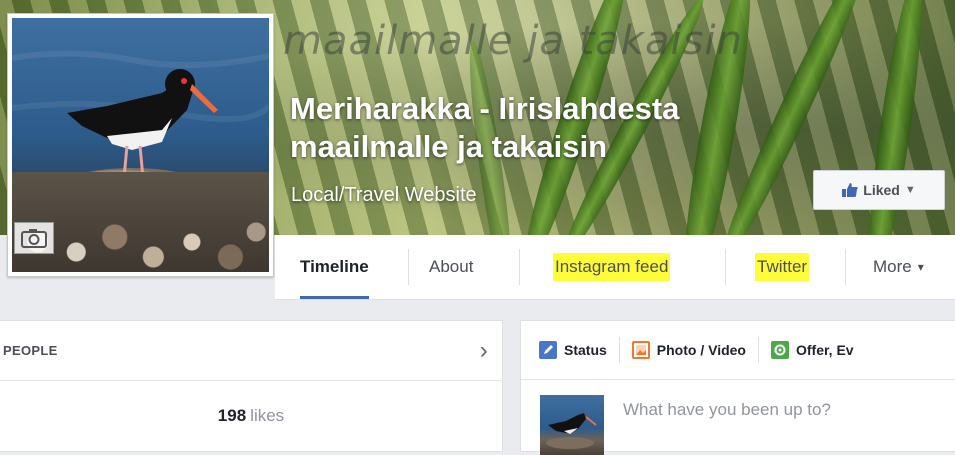 Image resolution: width=955 pixels, height=455 pixels. I want to click on camera-icon, so click(34, 238).